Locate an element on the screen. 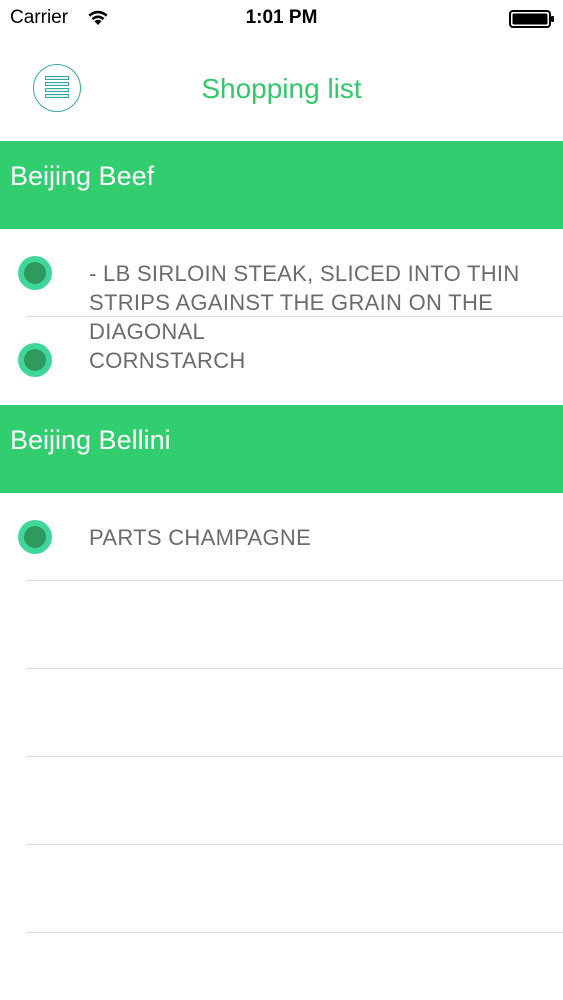 The width and height of the screenshot is (563, 1000). battery-icon is located at coordinates (531, 19).